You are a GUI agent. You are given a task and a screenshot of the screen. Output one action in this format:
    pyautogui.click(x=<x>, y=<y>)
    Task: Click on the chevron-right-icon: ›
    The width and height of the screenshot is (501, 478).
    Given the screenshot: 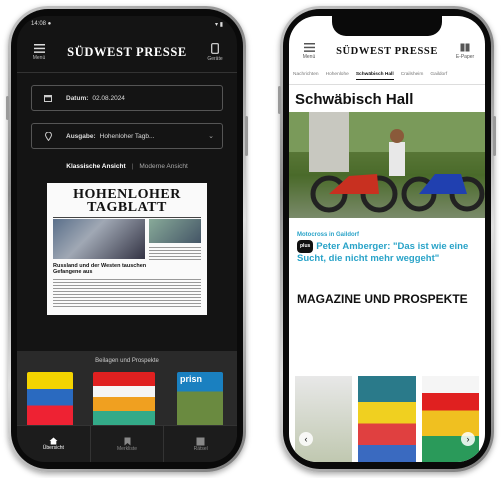 What is the action you would take?
    pyautogui.click(x=468, y=439)
    